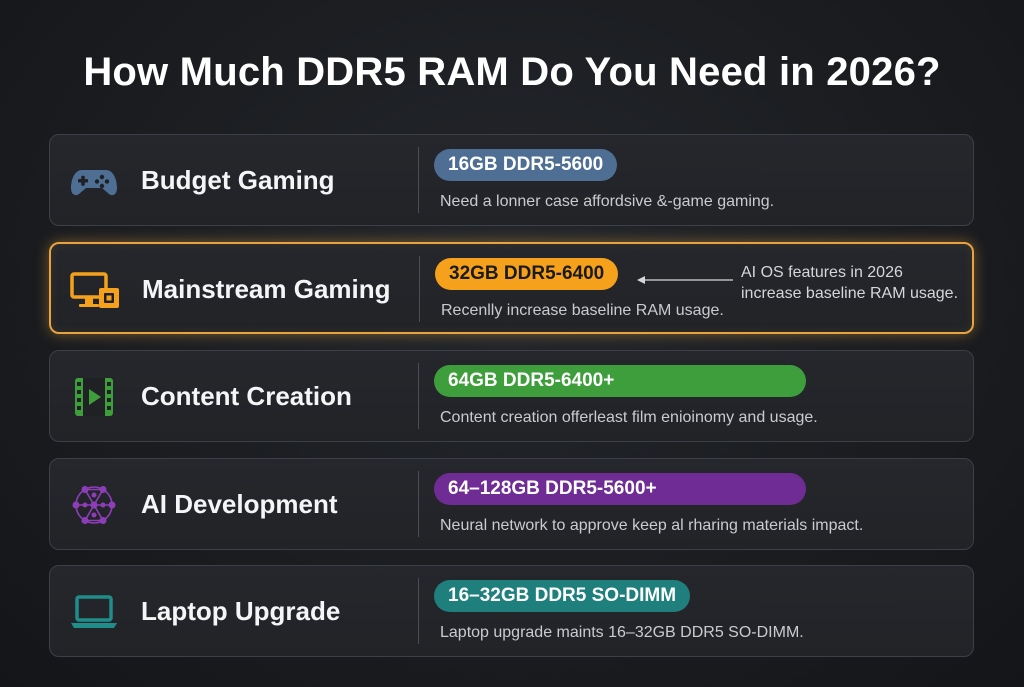 This screenshot has width=1024, height=687. Describe the element at coordinates (822, 272) in the screenshot. I see `callout-line: AI OS features in 2026` at that location.